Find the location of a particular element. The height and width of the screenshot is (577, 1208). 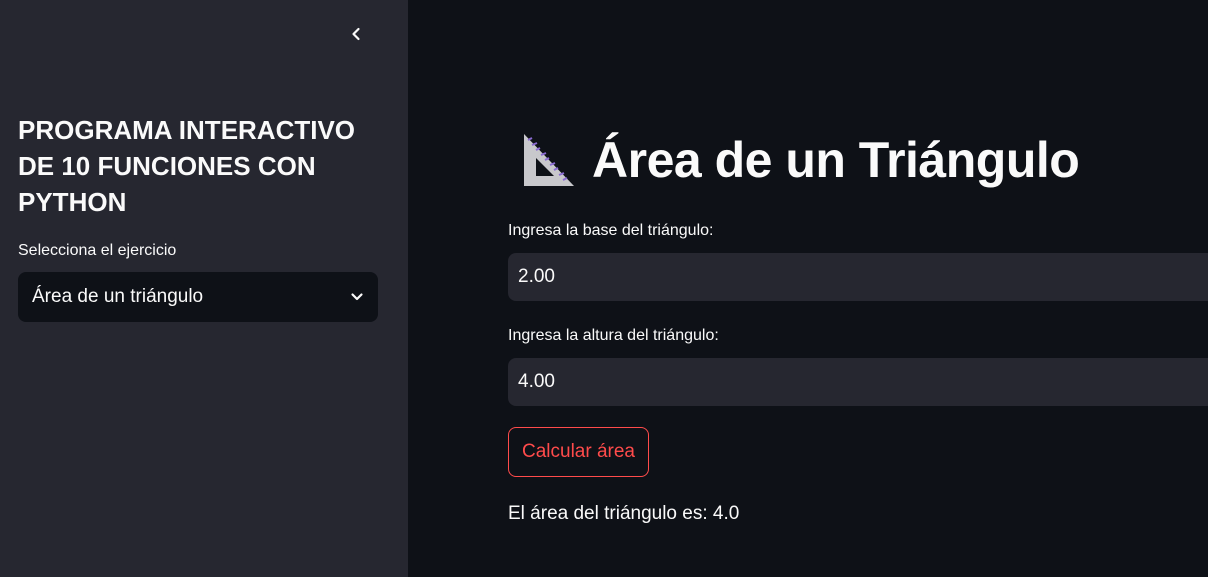

select-value: Área de un triángulo is located at coordinates (118, 296).